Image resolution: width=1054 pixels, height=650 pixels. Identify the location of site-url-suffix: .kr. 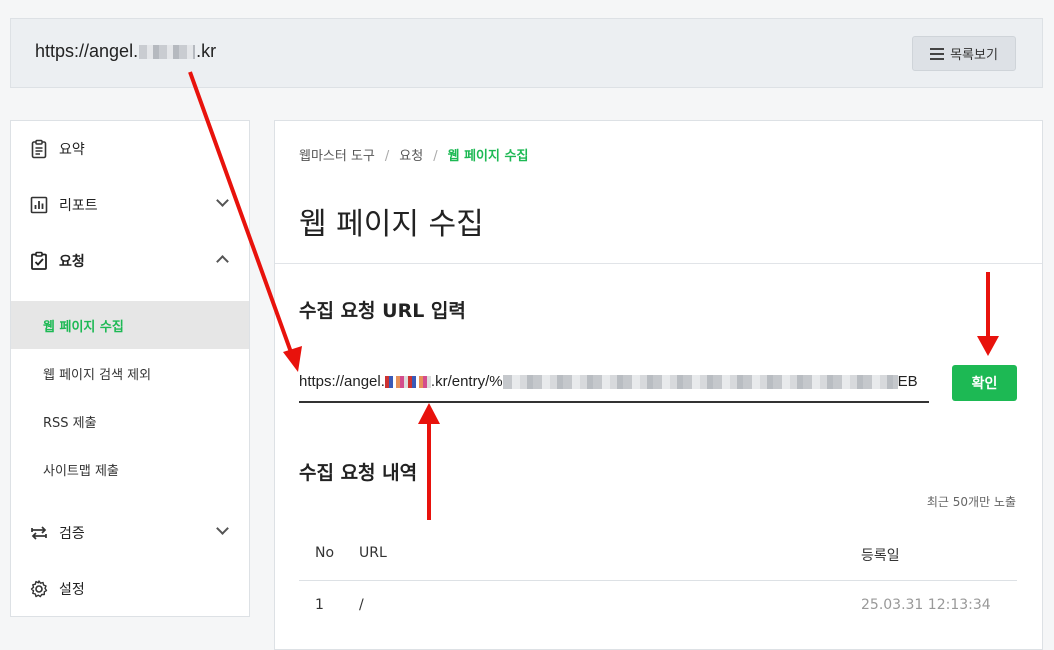
(206, 51).